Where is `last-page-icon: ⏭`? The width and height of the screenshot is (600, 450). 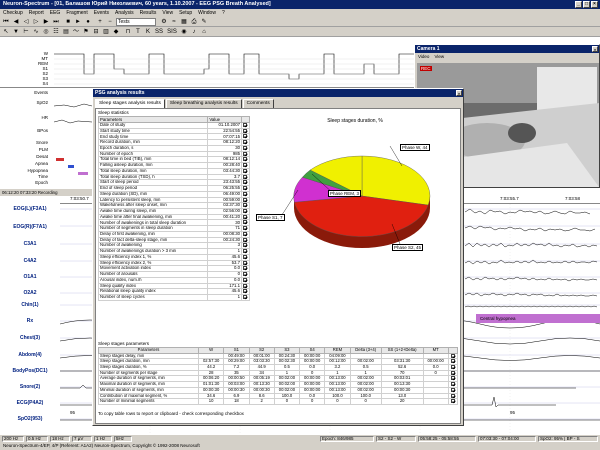 last-page-icon: ⏭ is located at coordinates (56, 22).